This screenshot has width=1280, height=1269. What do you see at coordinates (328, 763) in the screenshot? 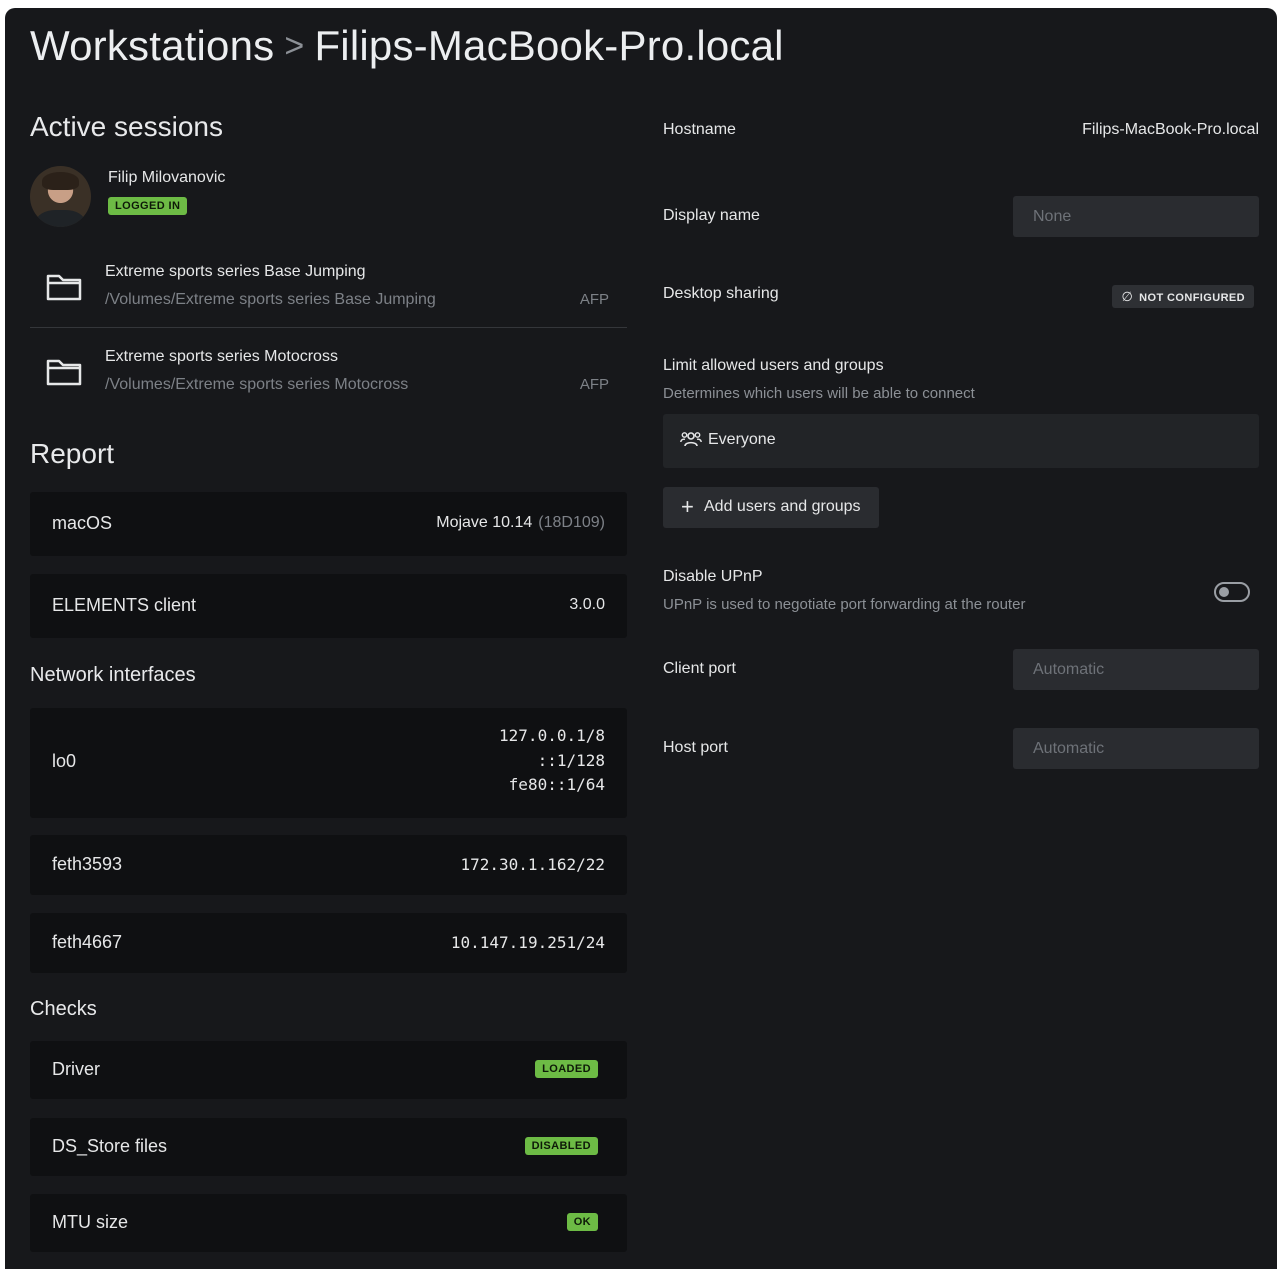
I see `network-interface-row: lo0 127.0.0.1/8 ::1/128 fe80::1/64` at bounding box center [328, 763].